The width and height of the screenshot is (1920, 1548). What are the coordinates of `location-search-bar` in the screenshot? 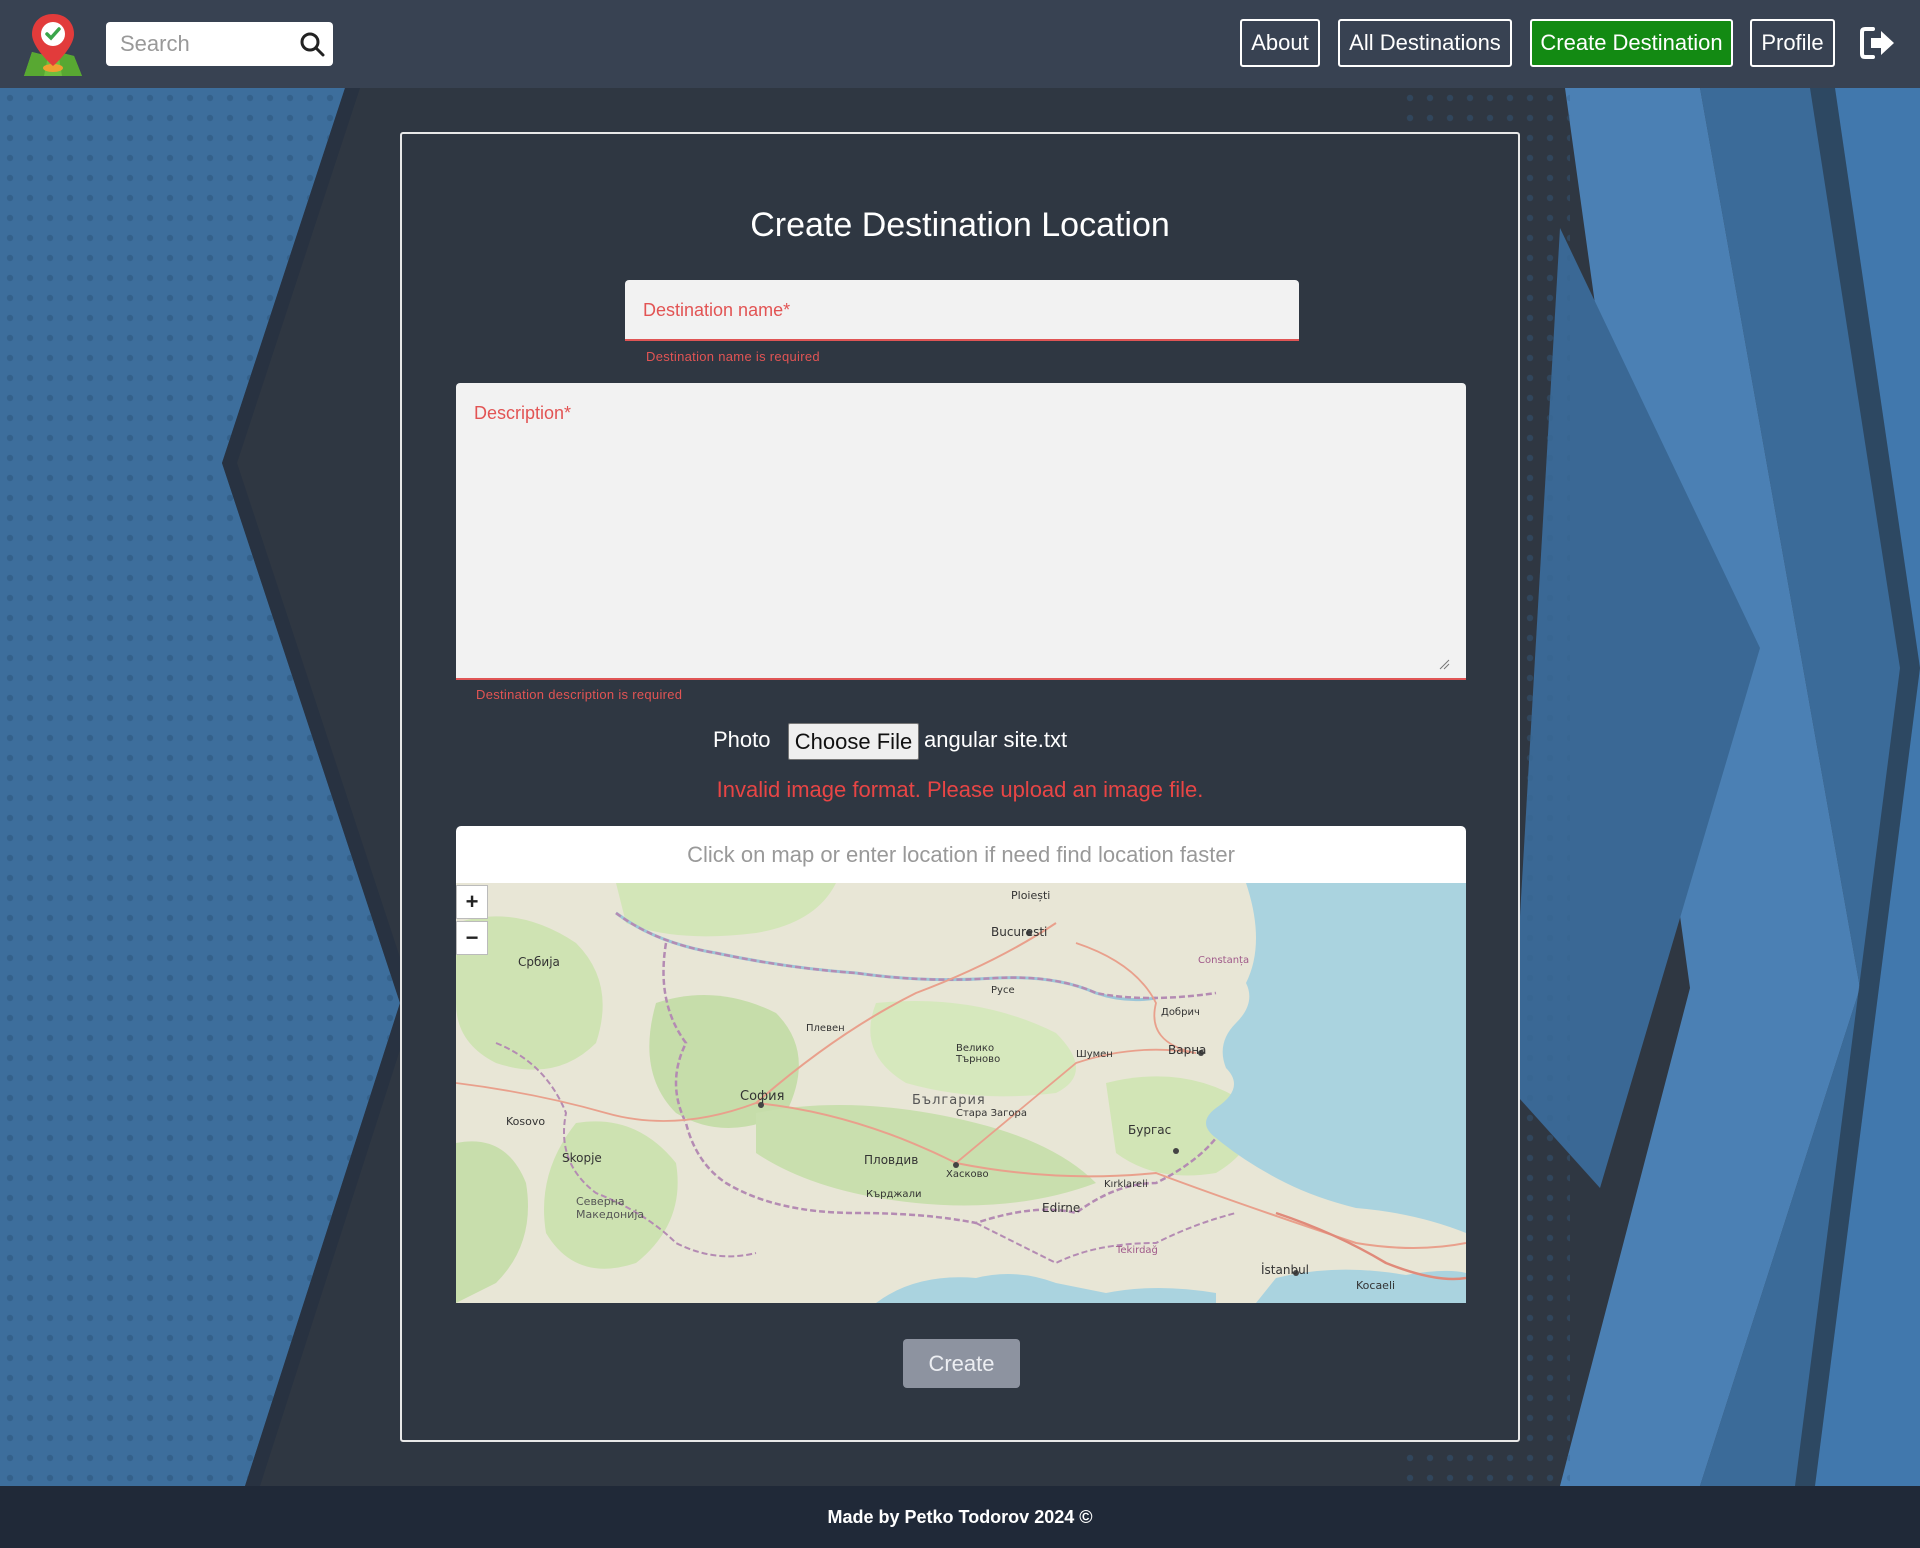 It's located at (961, 854).